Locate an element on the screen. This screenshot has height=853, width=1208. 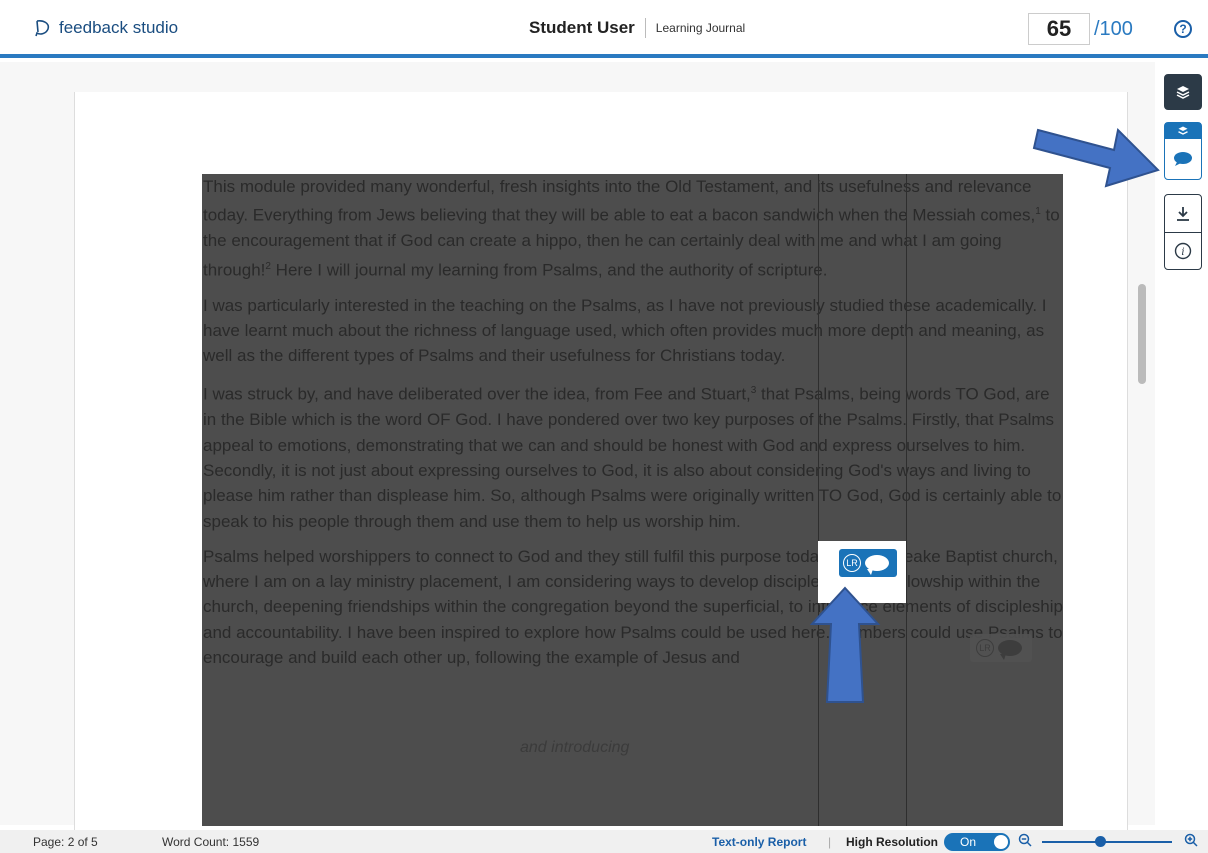
assignment-title: Learning Journal is located at coordinates (700, 28).